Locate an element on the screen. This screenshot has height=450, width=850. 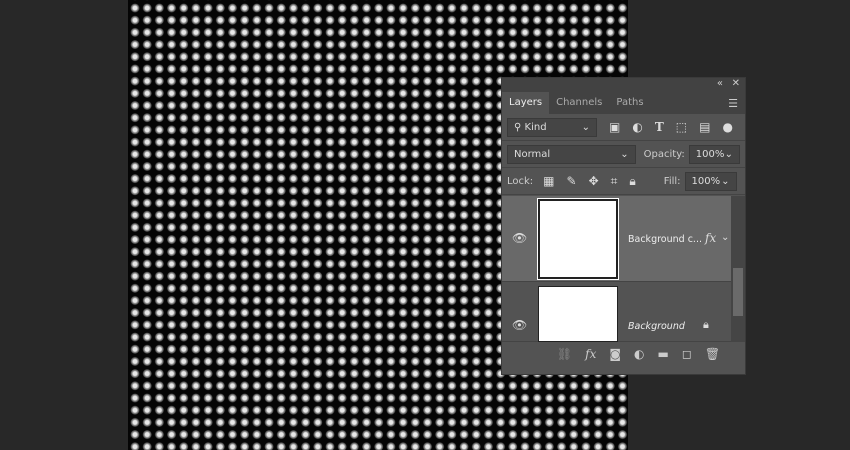
layer-row: 👁︎ Background 🔒︎ is located at coordinates (617, 312).